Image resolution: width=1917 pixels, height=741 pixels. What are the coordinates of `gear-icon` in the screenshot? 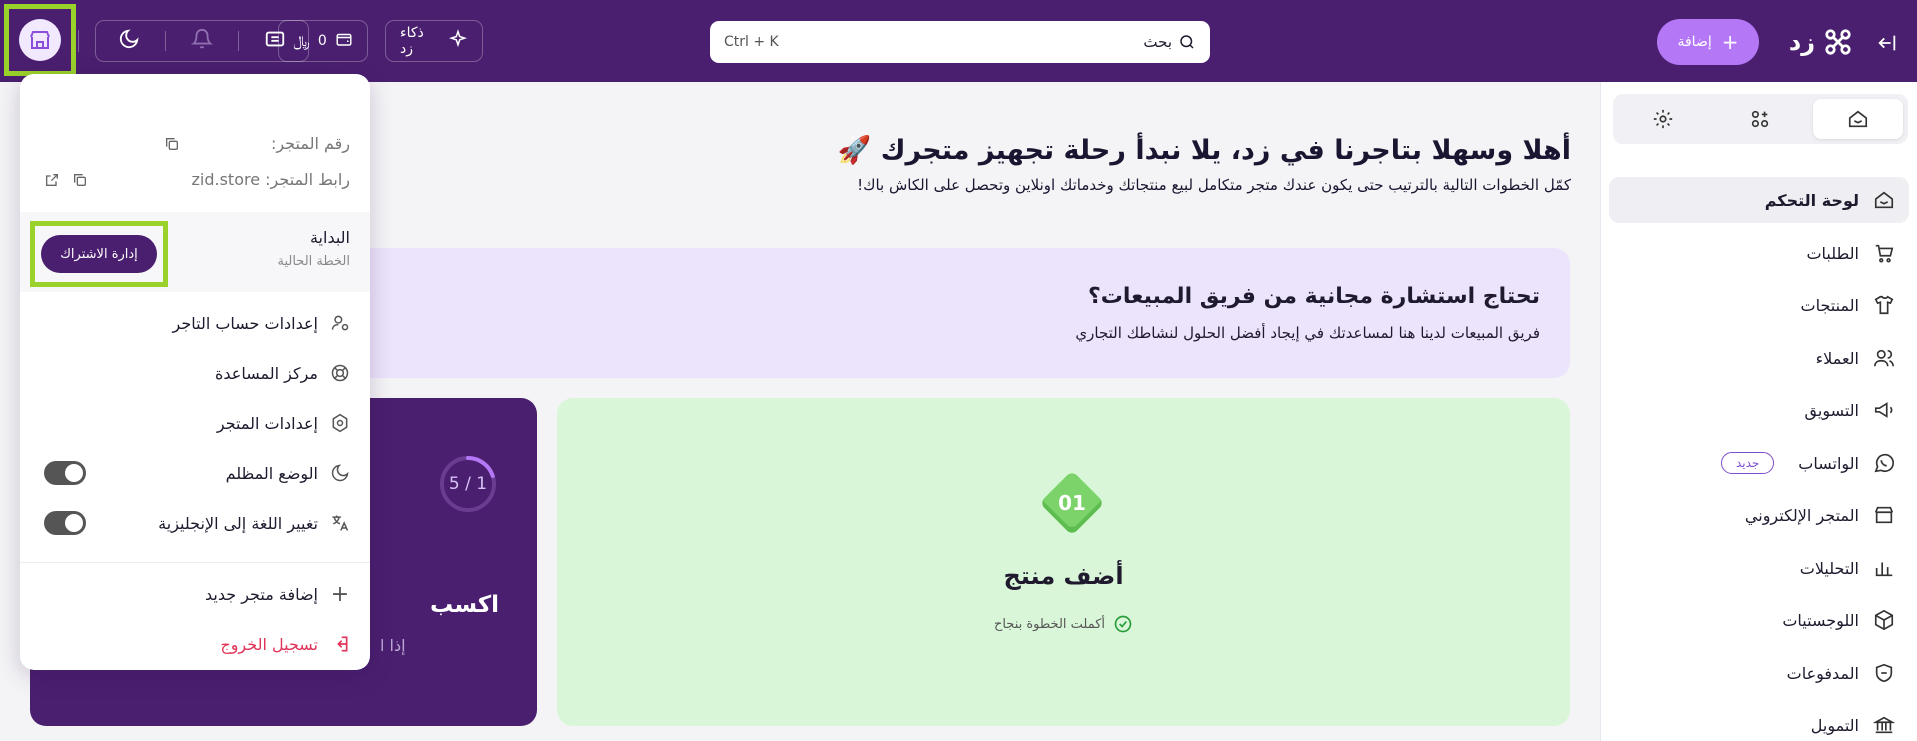 It's located at (1663, 119).